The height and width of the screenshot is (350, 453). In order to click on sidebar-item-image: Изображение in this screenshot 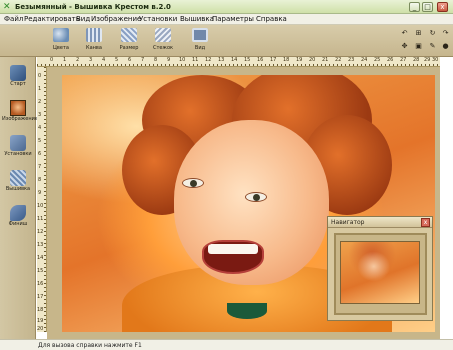, I will do `click(20, 116)`.